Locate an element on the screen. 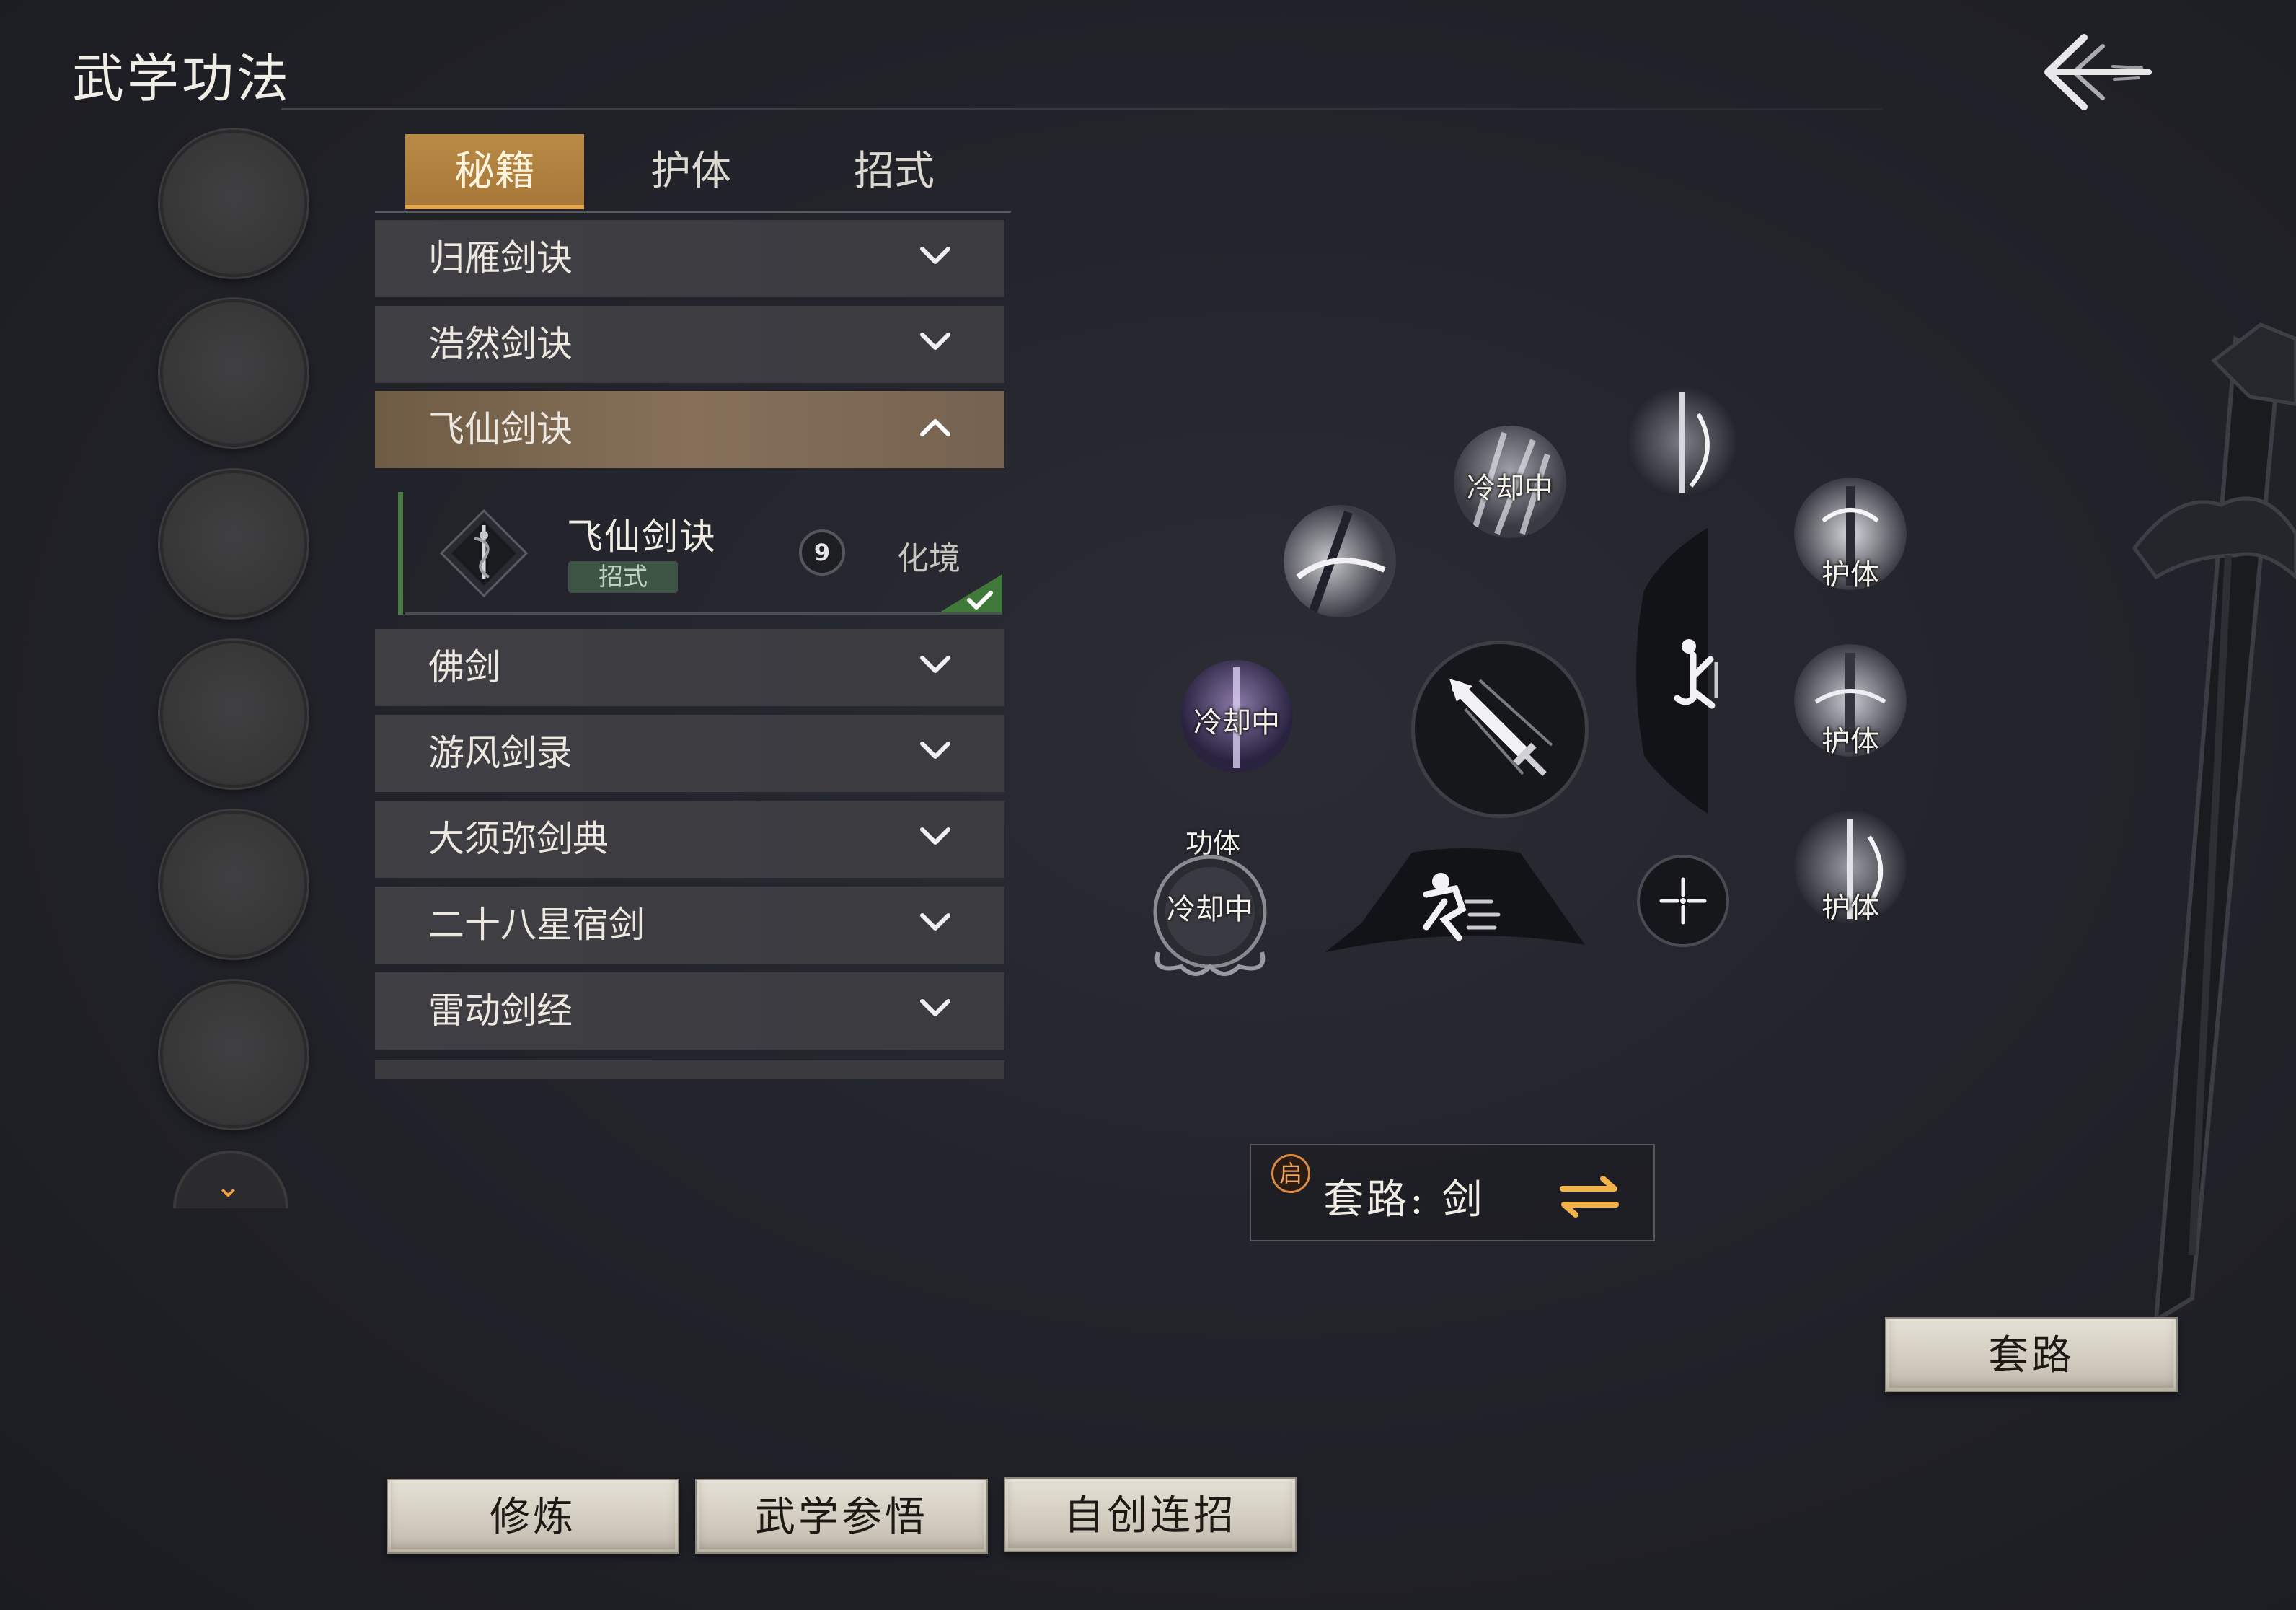  custom-combo-button: 自创连招 is located at coordinates (1150, 1515).